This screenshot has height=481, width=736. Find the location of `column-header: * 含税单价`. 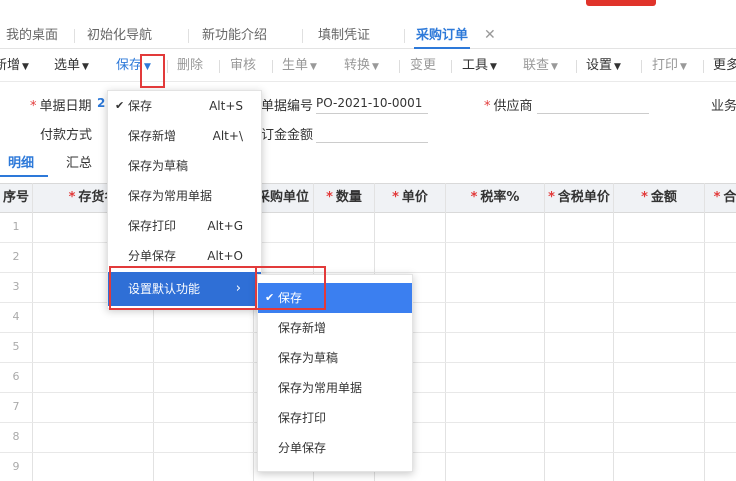

column-header: * 含税单价 is located at coordinates (579, 198).